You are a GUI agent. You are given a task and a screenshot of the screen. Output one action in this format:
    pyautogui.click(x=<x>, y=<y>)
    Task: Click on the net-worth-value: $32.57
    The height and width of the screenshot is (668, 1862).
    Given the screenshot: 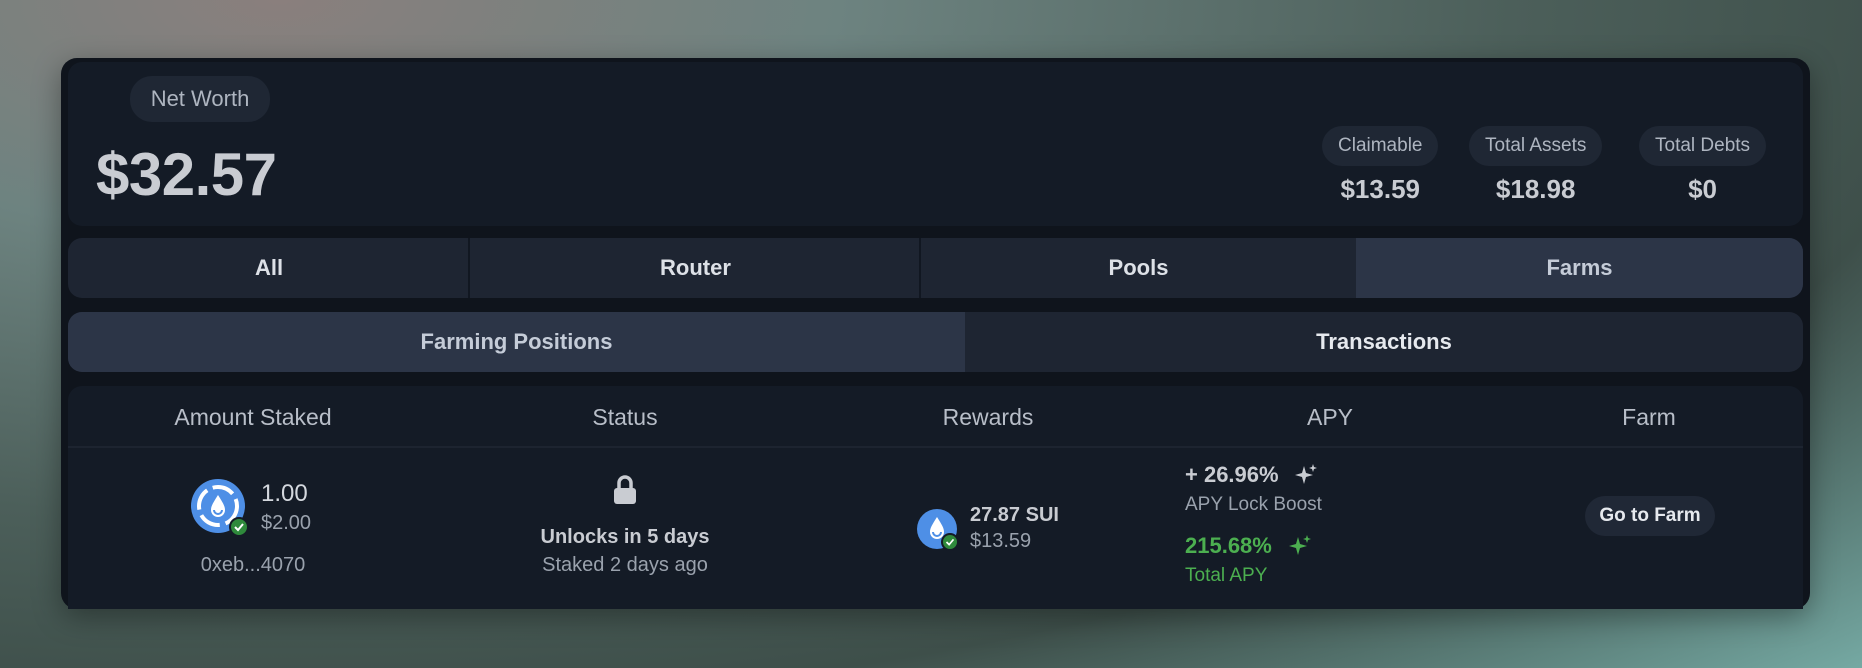 What is the action you would take?
    pyautogui.click(x=186, y=174)
    